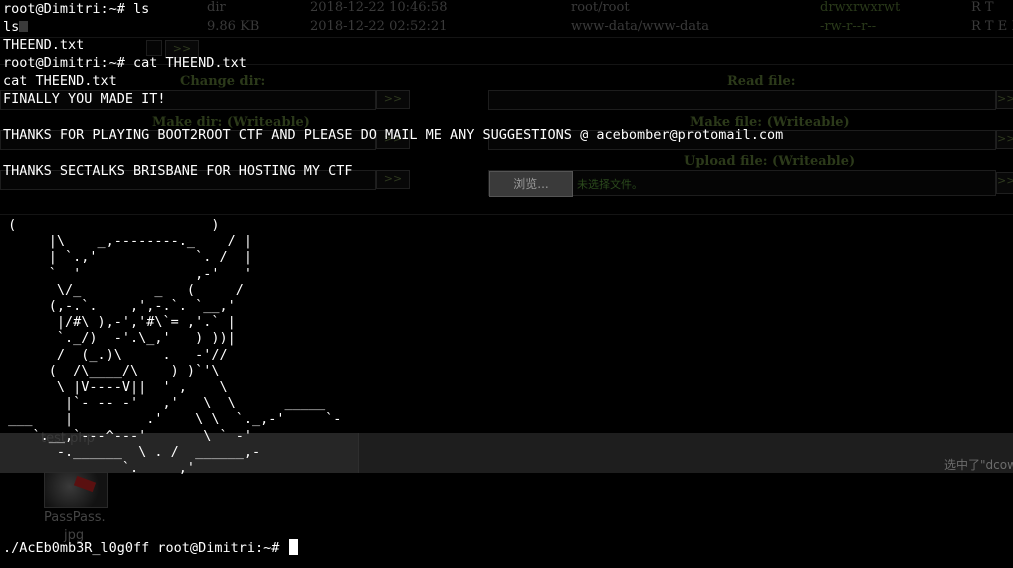 This screenshot has width=1013, height=568. Describe the element at coordinates (60, 81) in the screenshot. I see `terminal-line: cat THEEND.txt` at that location.